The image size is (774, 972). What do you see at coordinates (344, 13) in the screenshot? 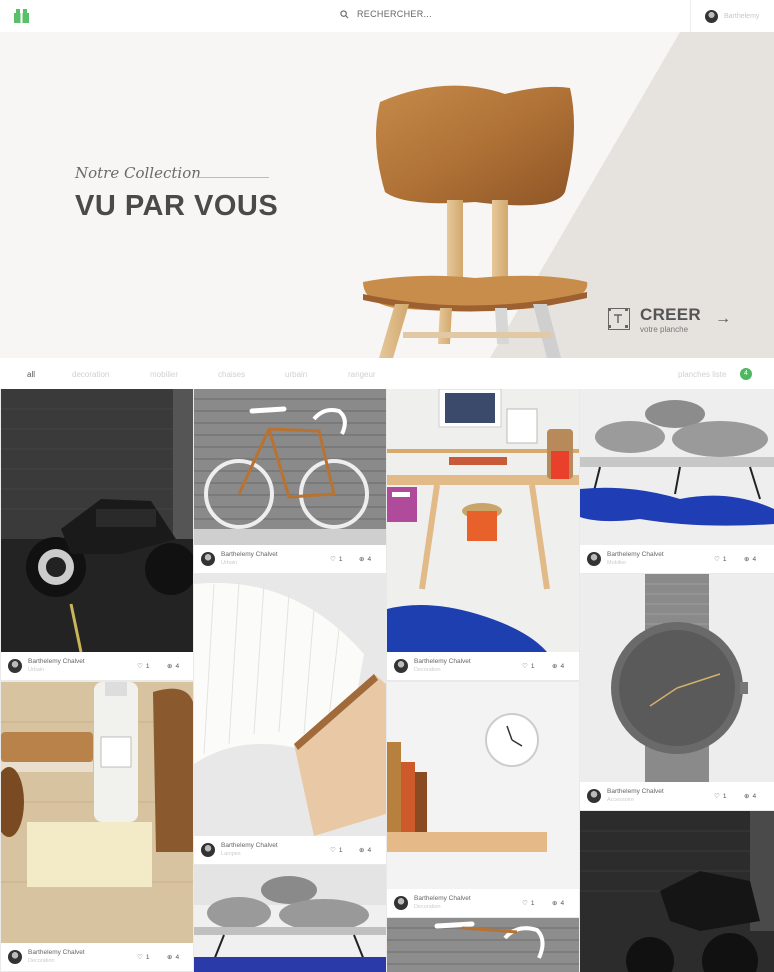
I see `search-icon` at bounding box center [344, 13].